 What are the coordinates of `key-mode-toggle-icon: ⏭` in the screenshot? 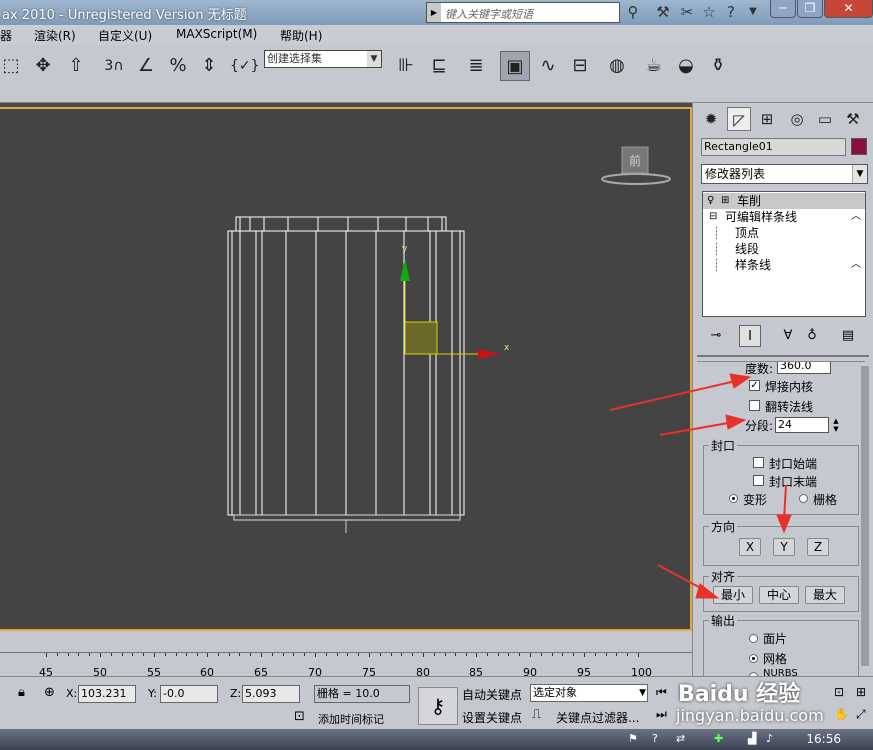 It's located at (661, 714).